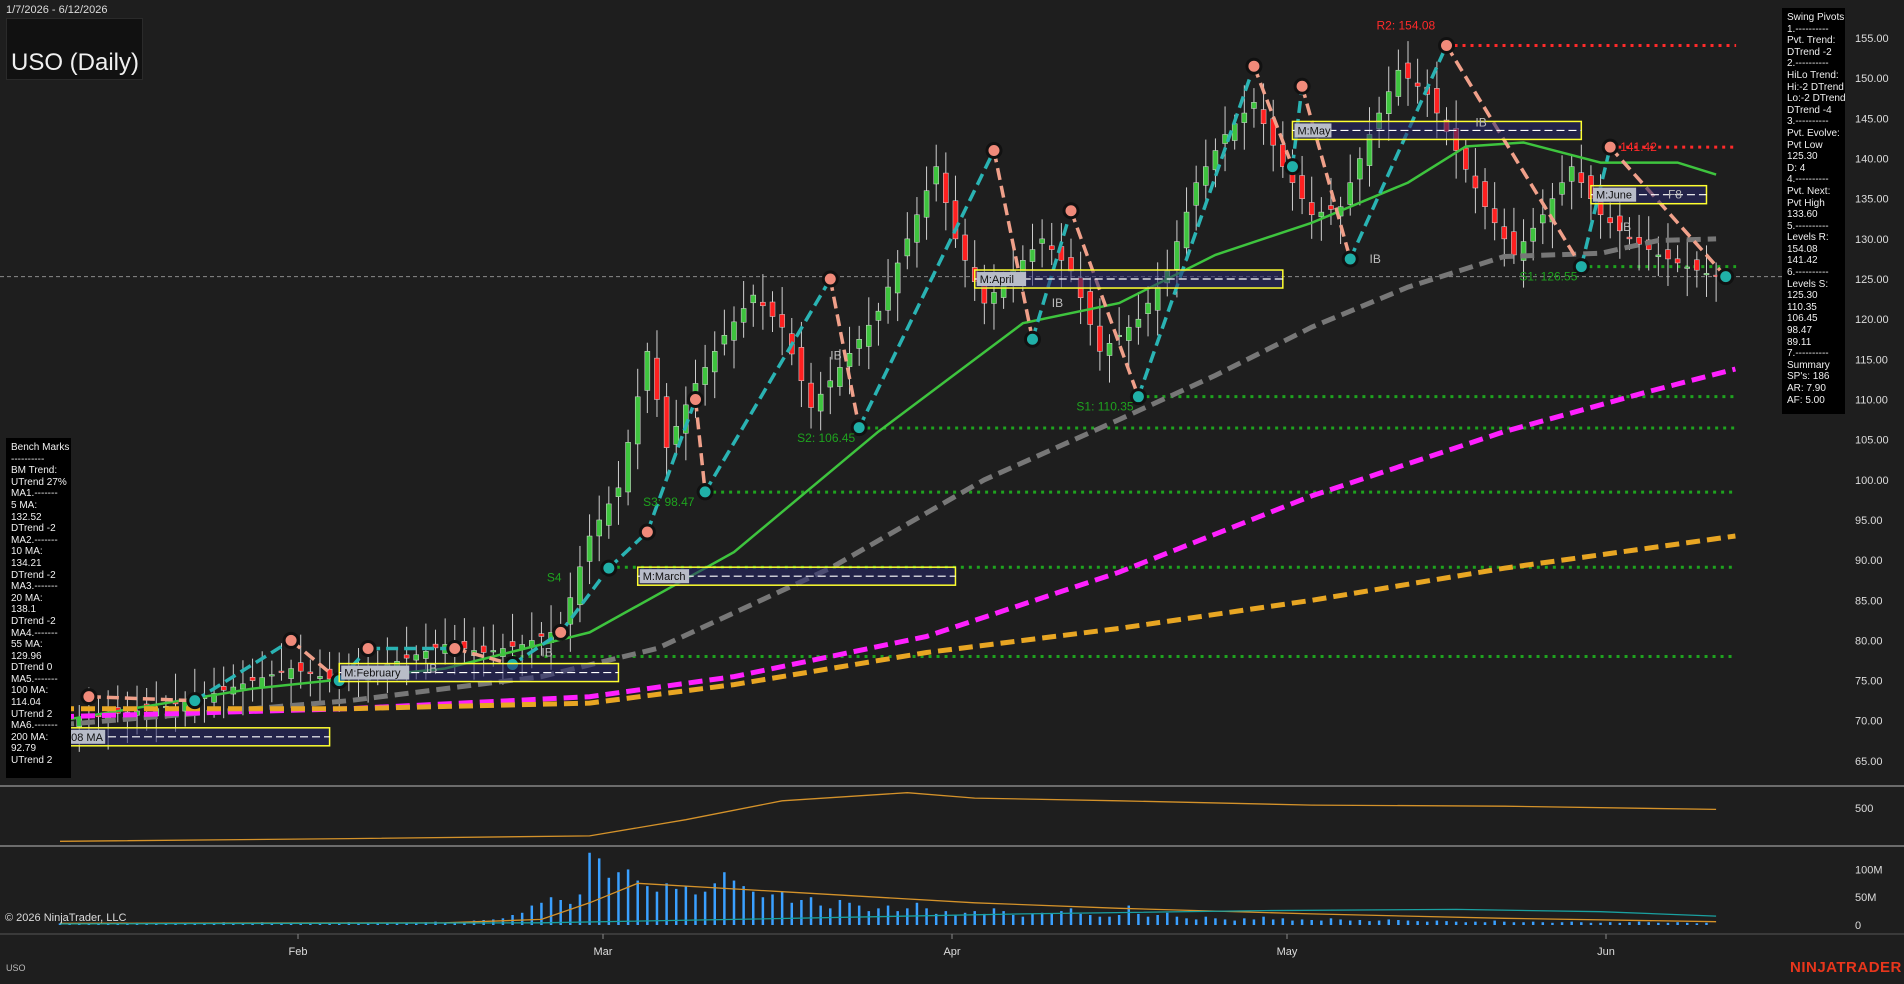  What do you see at coordinates (74, 49) in the screenshot?
I see `chart-title-box: USO (Daily)` at bounding box center [74, 49].